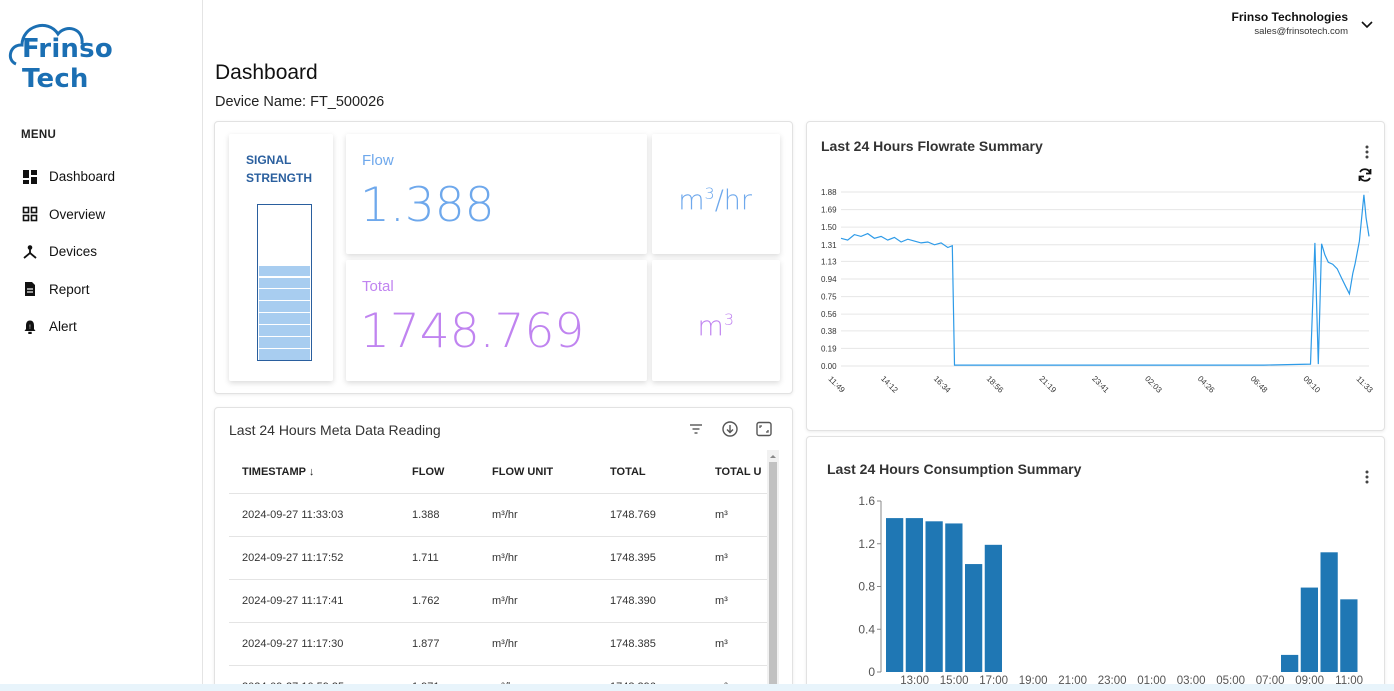  Describe the element at coordinates (30, 214) in the screenshot. I see `overview-grid-icon` at that location.